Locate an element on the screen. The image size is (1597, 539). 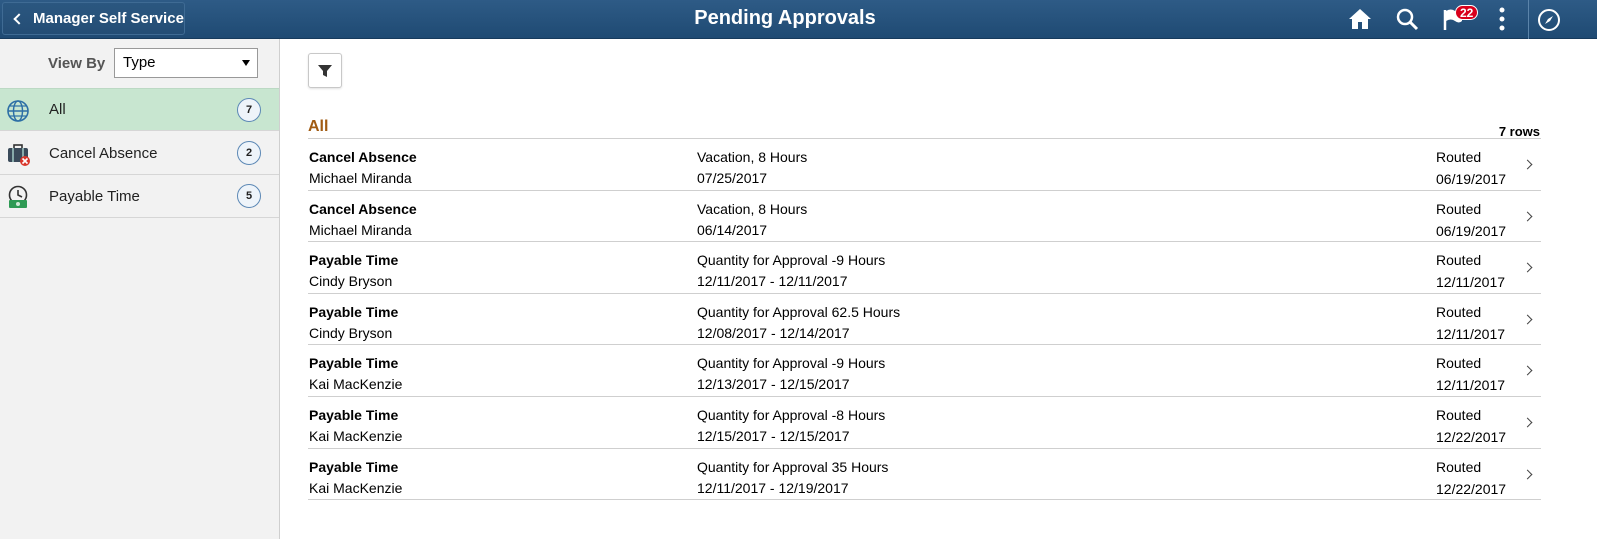
sidebar-item-label: Cancel Absence is located at coordinates (103, 153).